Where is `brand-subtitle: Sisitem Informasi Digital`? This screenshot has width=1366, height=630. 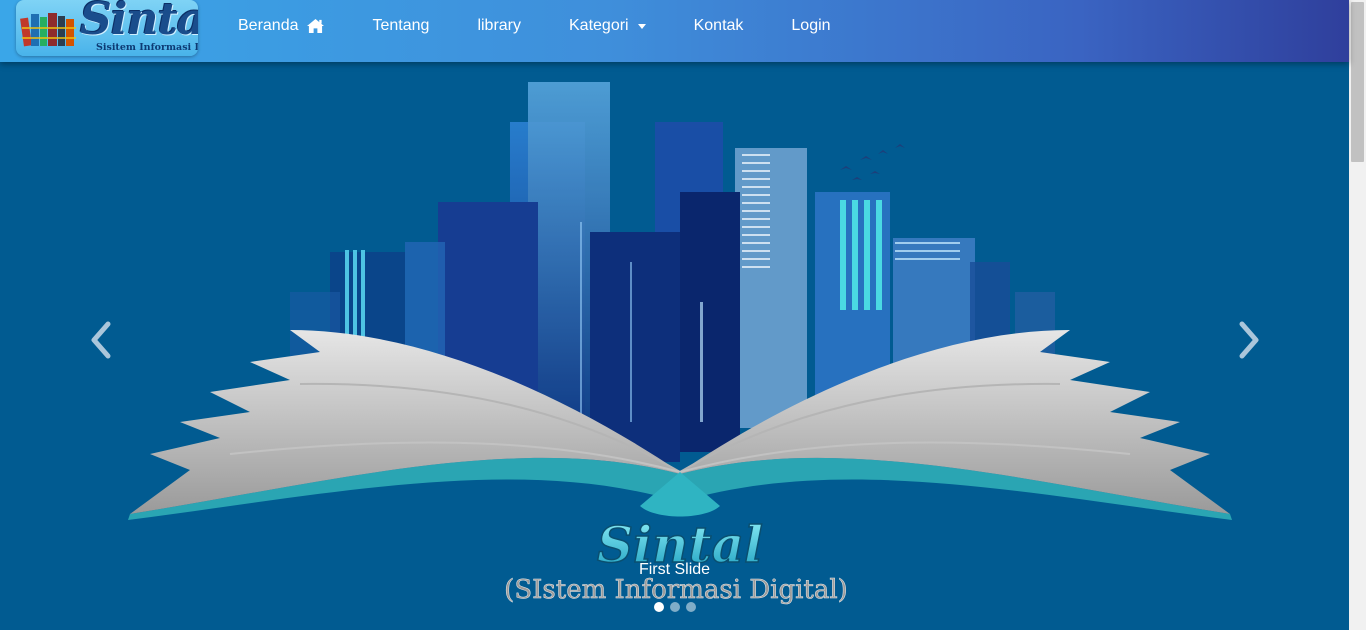
brand-subtitle: Sisitem Informasi Digital is located at coordinates (147, 47).